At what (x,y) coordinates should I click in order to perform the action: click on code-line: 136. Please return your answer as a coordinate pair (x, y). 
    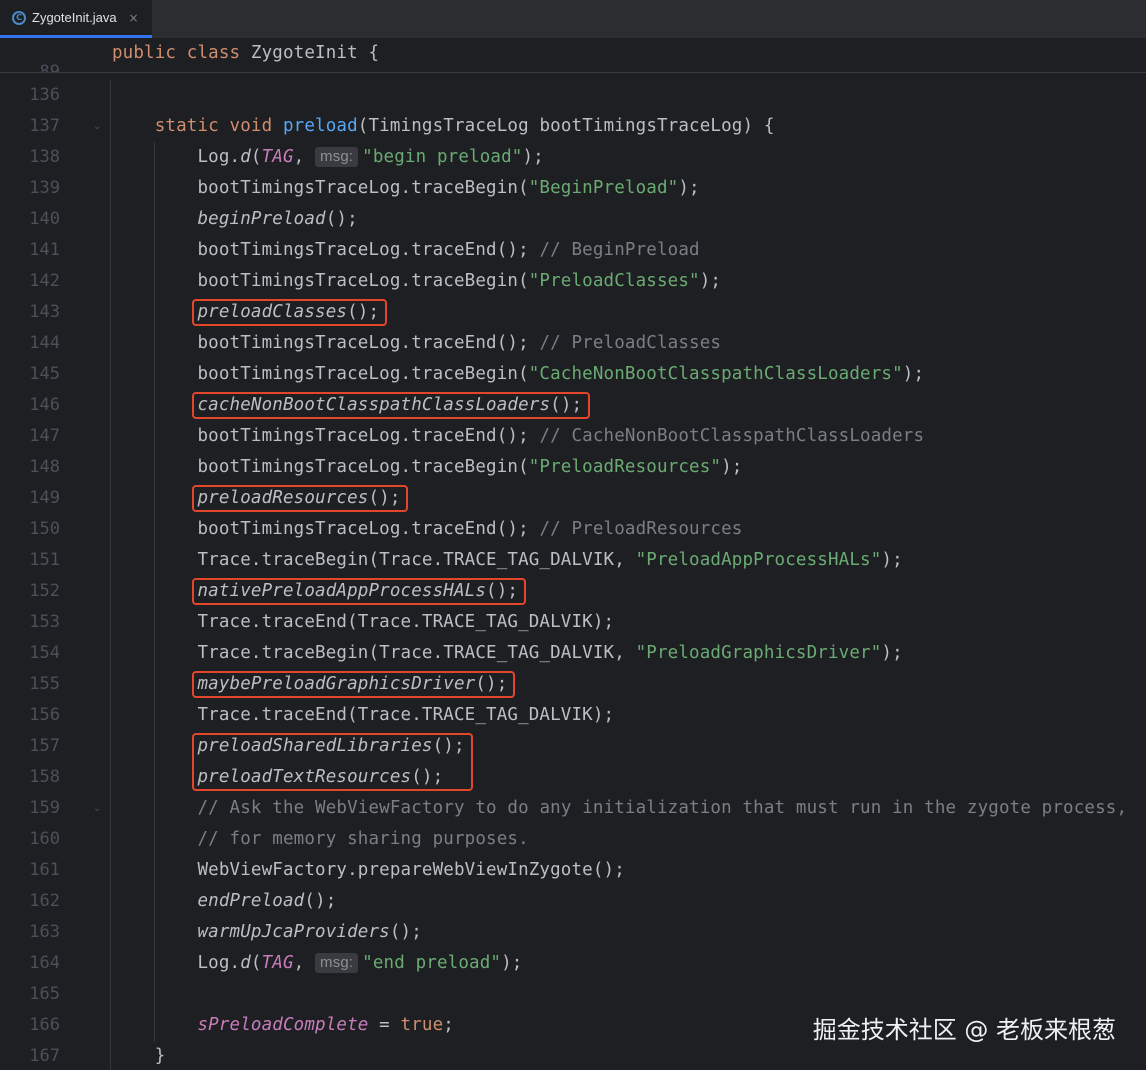
    Looking at the image, I should click on (573, 95).